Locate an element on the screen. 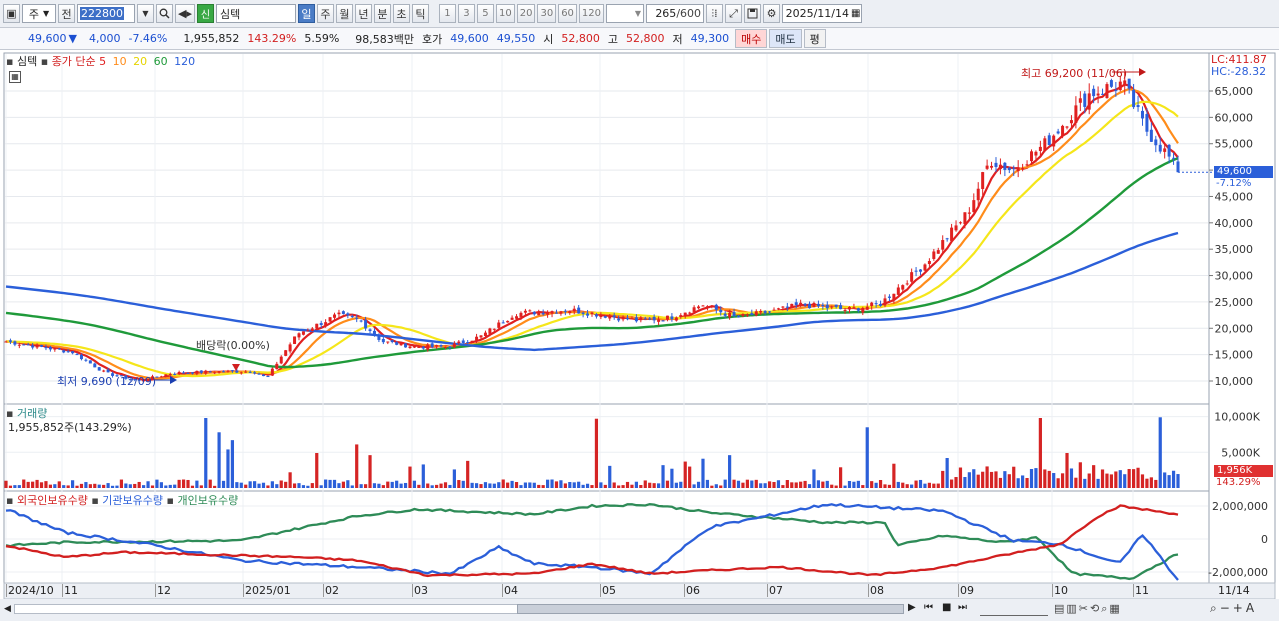 The image size is (1279, 621). tab-second: 초 is located at coordinates (401, 13).